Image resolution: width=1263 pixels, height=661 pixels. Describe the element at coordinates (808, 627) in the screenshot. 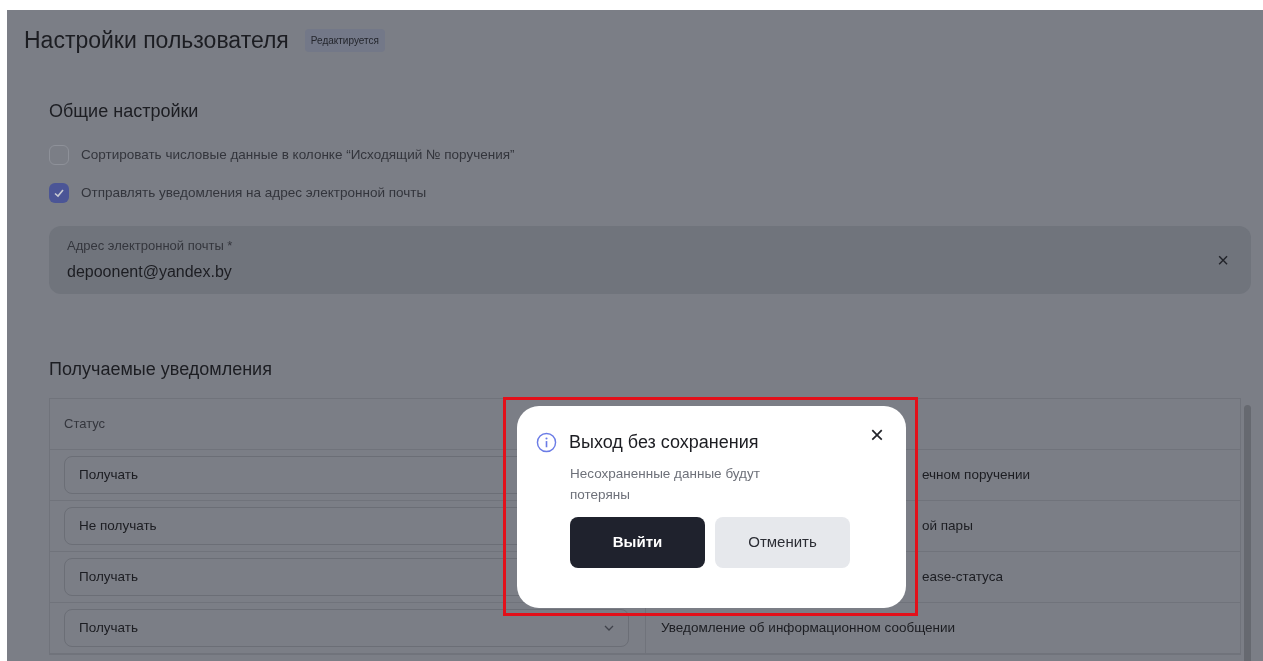

I see `table-cell-text: Уведомление об информационном сообщении` at that location.